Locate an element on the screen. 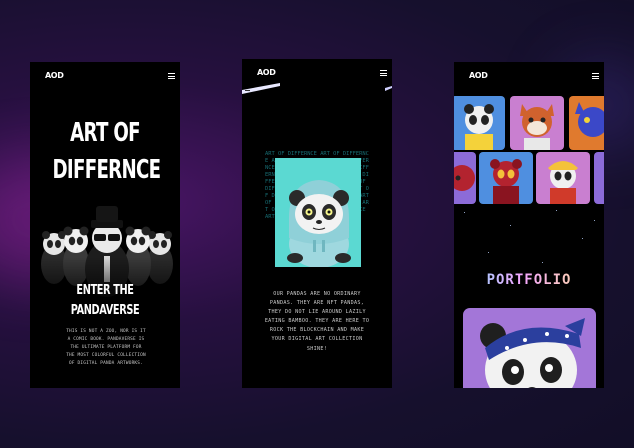  cta-heading-line1: ENTER THE is located at coordinates (105, 290).